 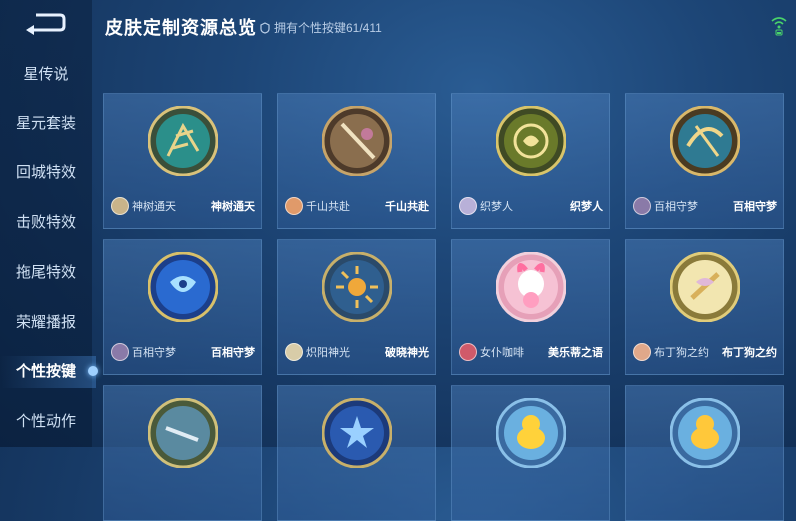 I want to click on sidebar-item-star-legend: 星传说, so click(x=46, y=75).